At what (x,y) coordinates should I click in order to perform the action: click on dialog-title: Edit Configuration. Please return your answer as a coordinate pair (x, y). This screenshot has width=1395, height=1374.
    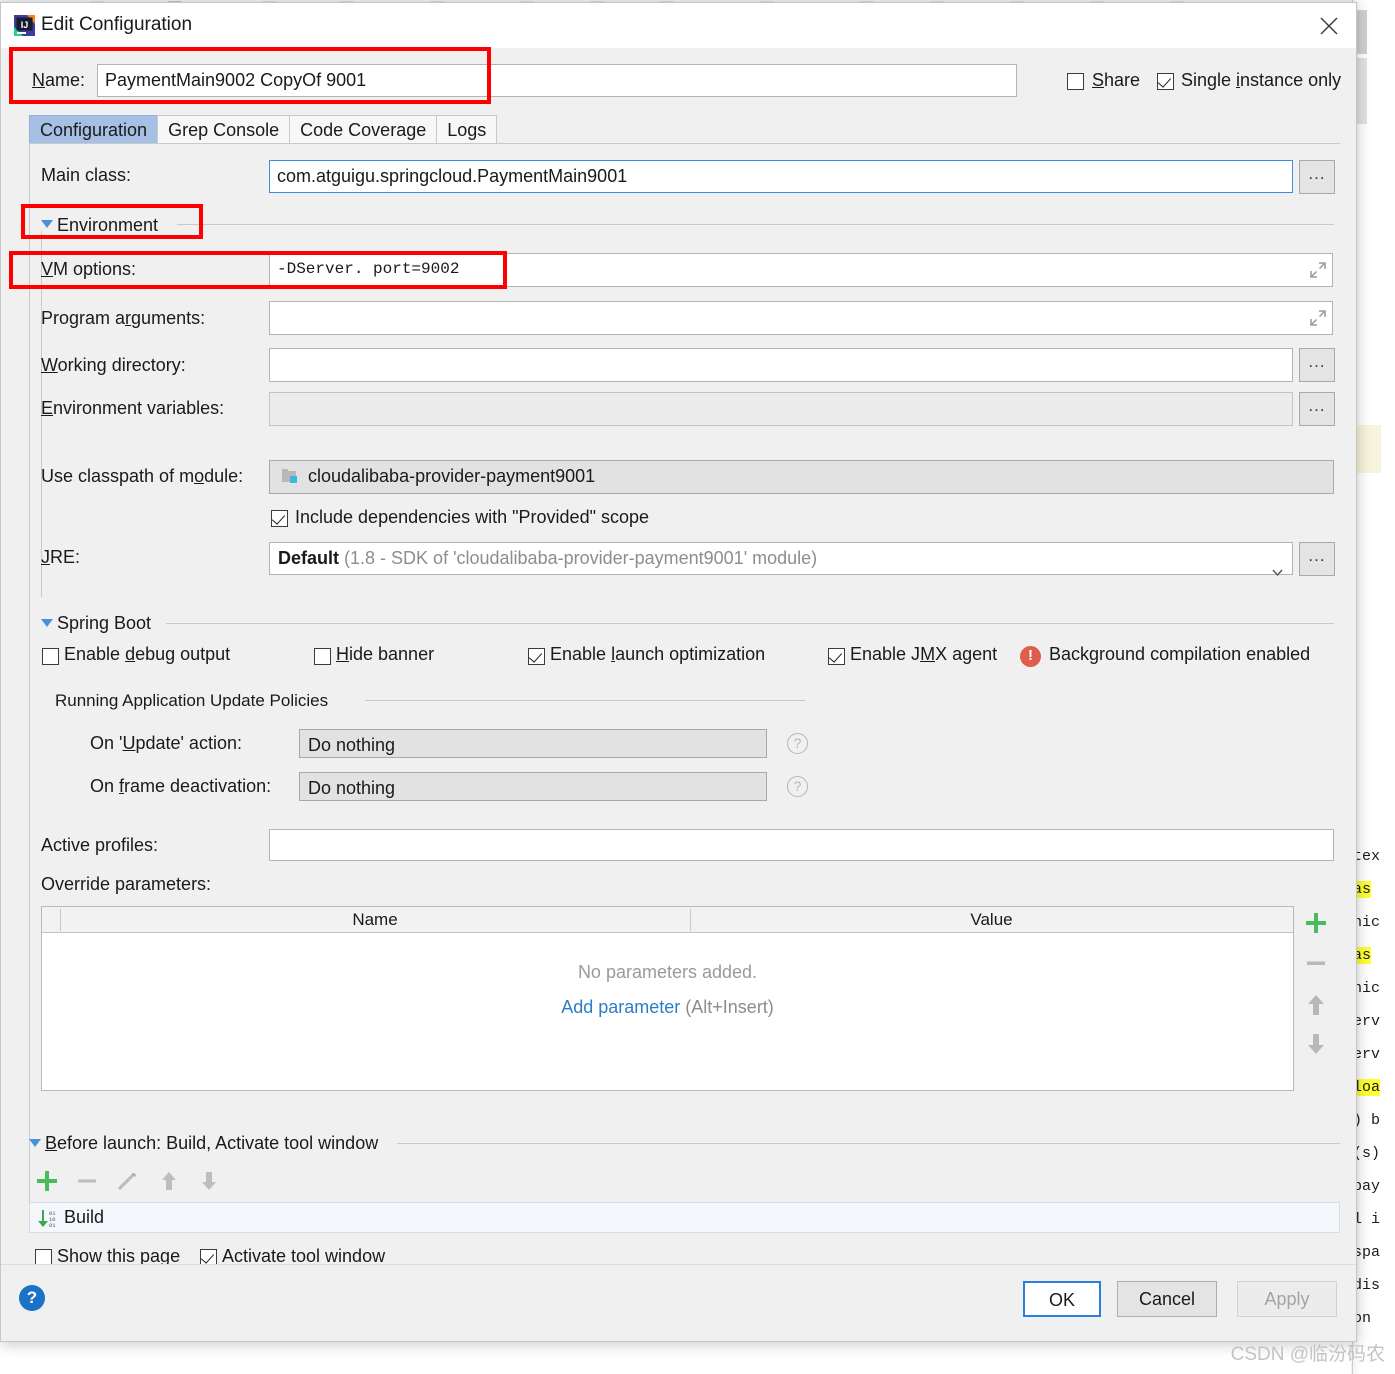
    Looking at the image, I should click on (117, 24).